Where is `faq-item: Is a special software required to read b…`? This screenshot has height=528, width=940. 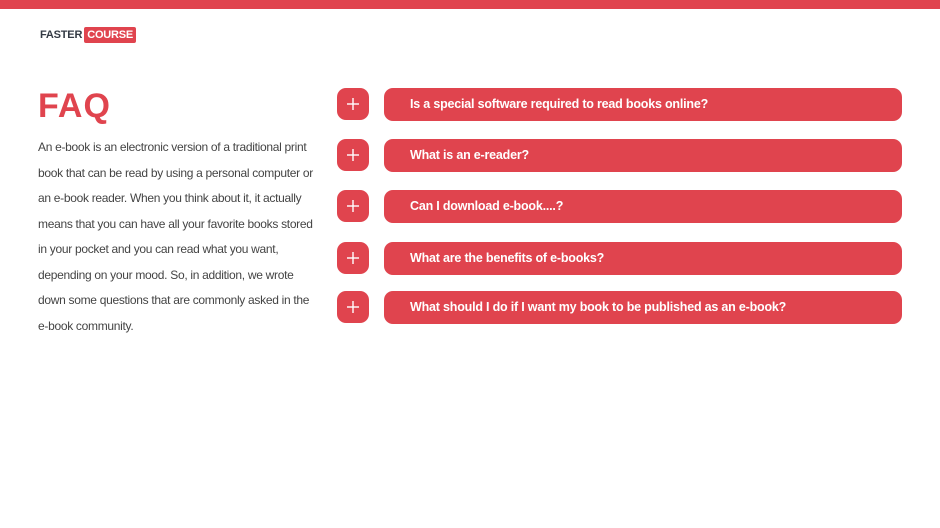 faq-item: Is a special software required to read b… is located at coordinates (620, 105).